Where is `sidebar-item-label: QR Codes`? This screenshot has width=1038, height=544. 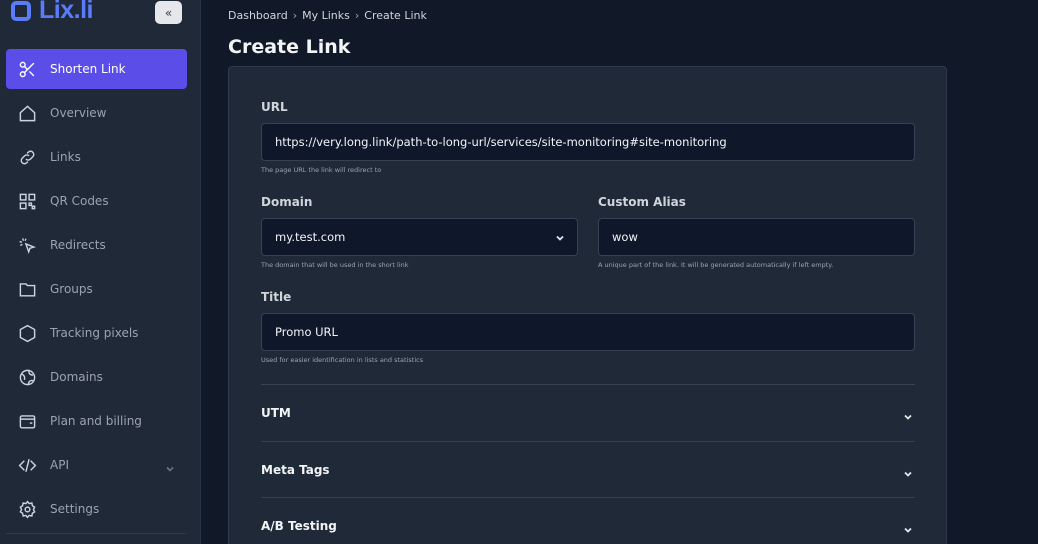 sidebar-item-label: QR Codes is located at coordinates (79, 201).